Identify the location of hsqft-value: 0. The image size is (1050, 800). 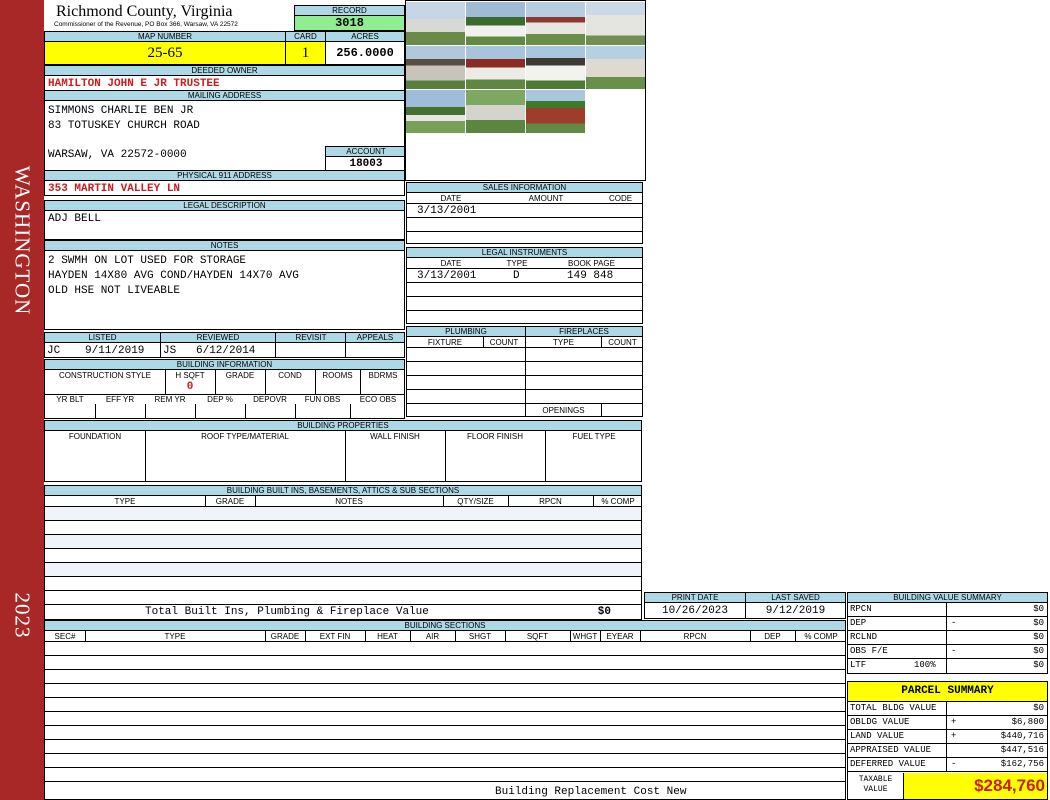
(190, 387).